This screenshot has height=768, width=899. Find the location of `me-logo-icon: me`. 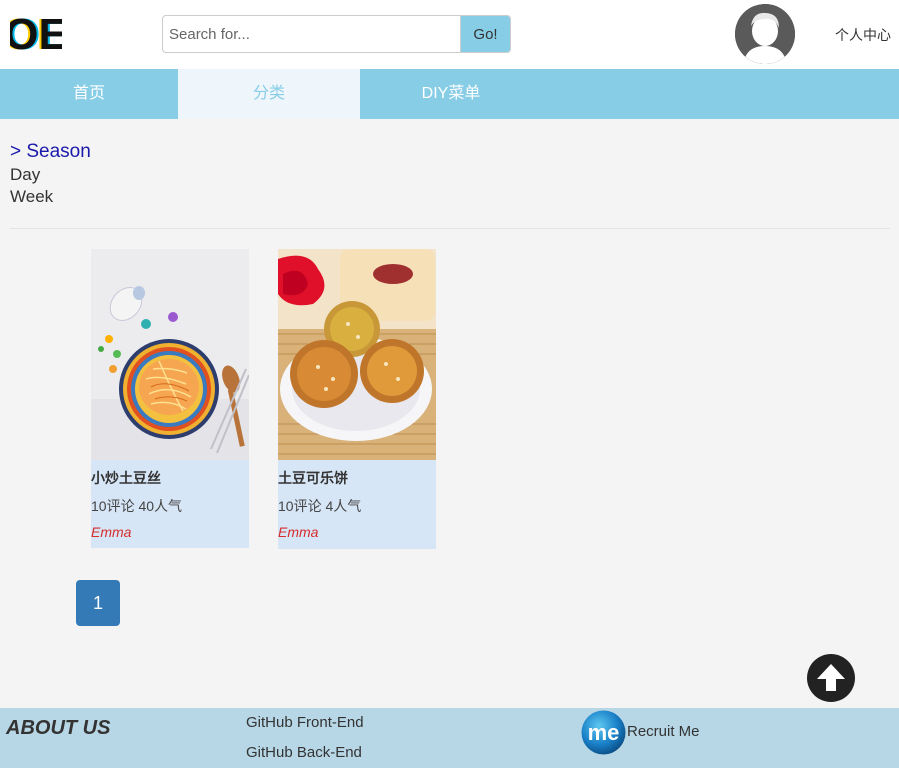

me-logo-icon: me is located at coordinates (603, 732).